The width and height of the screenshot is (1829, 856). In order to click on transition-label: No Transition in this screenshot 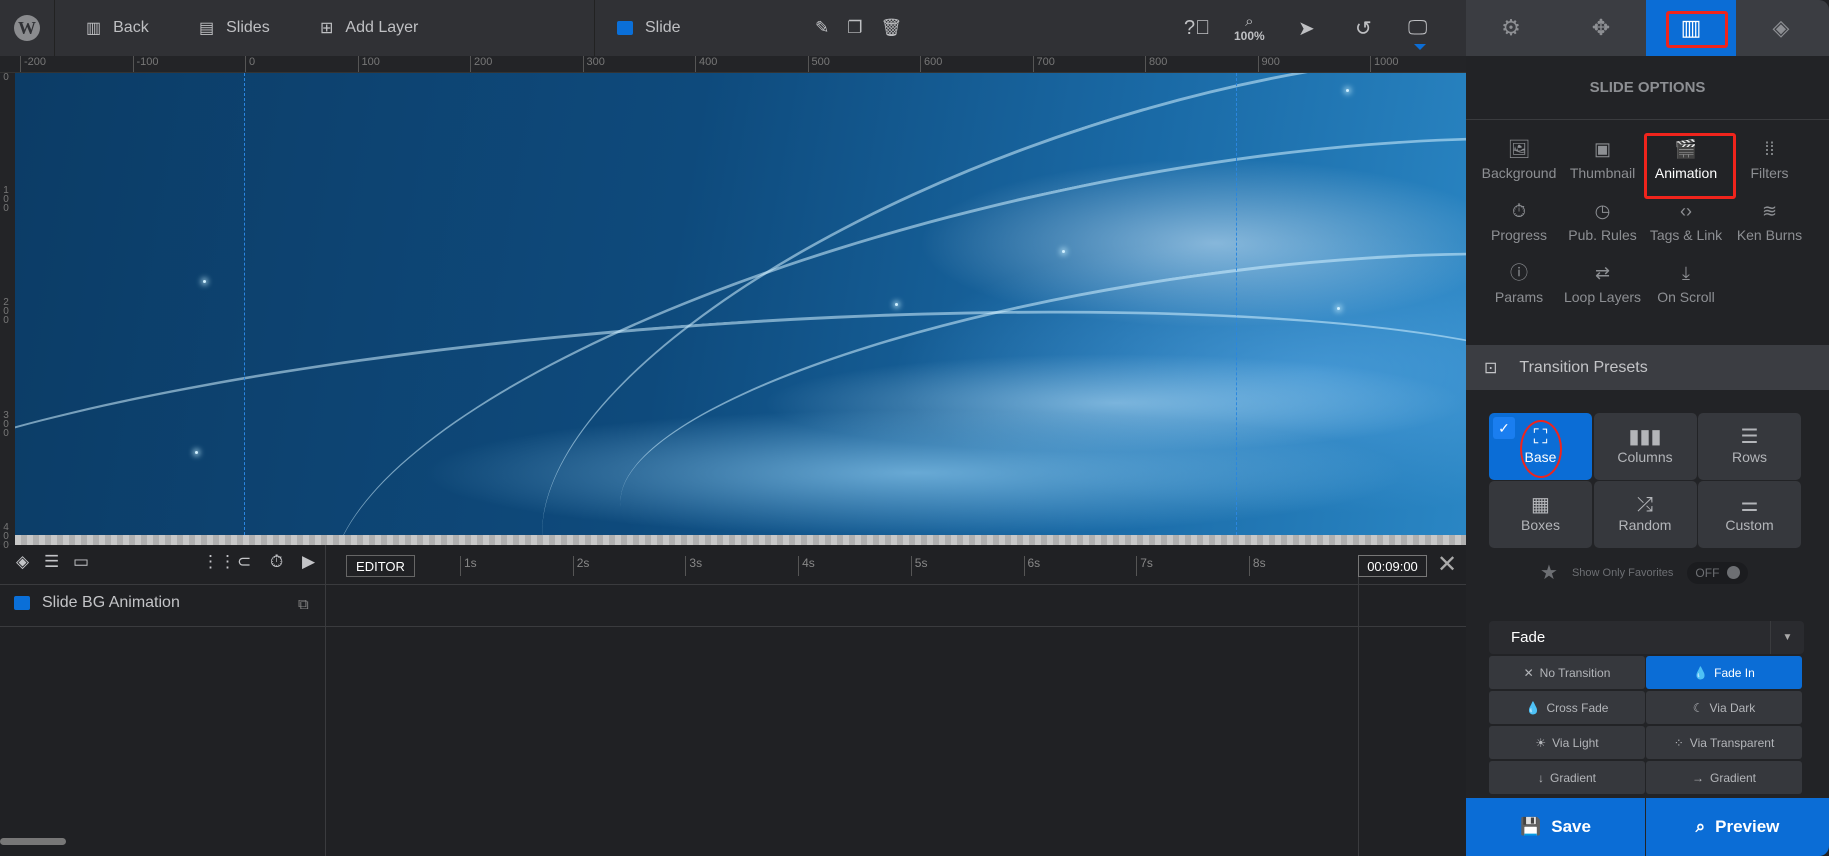, I will do `click(1575, 672)`.